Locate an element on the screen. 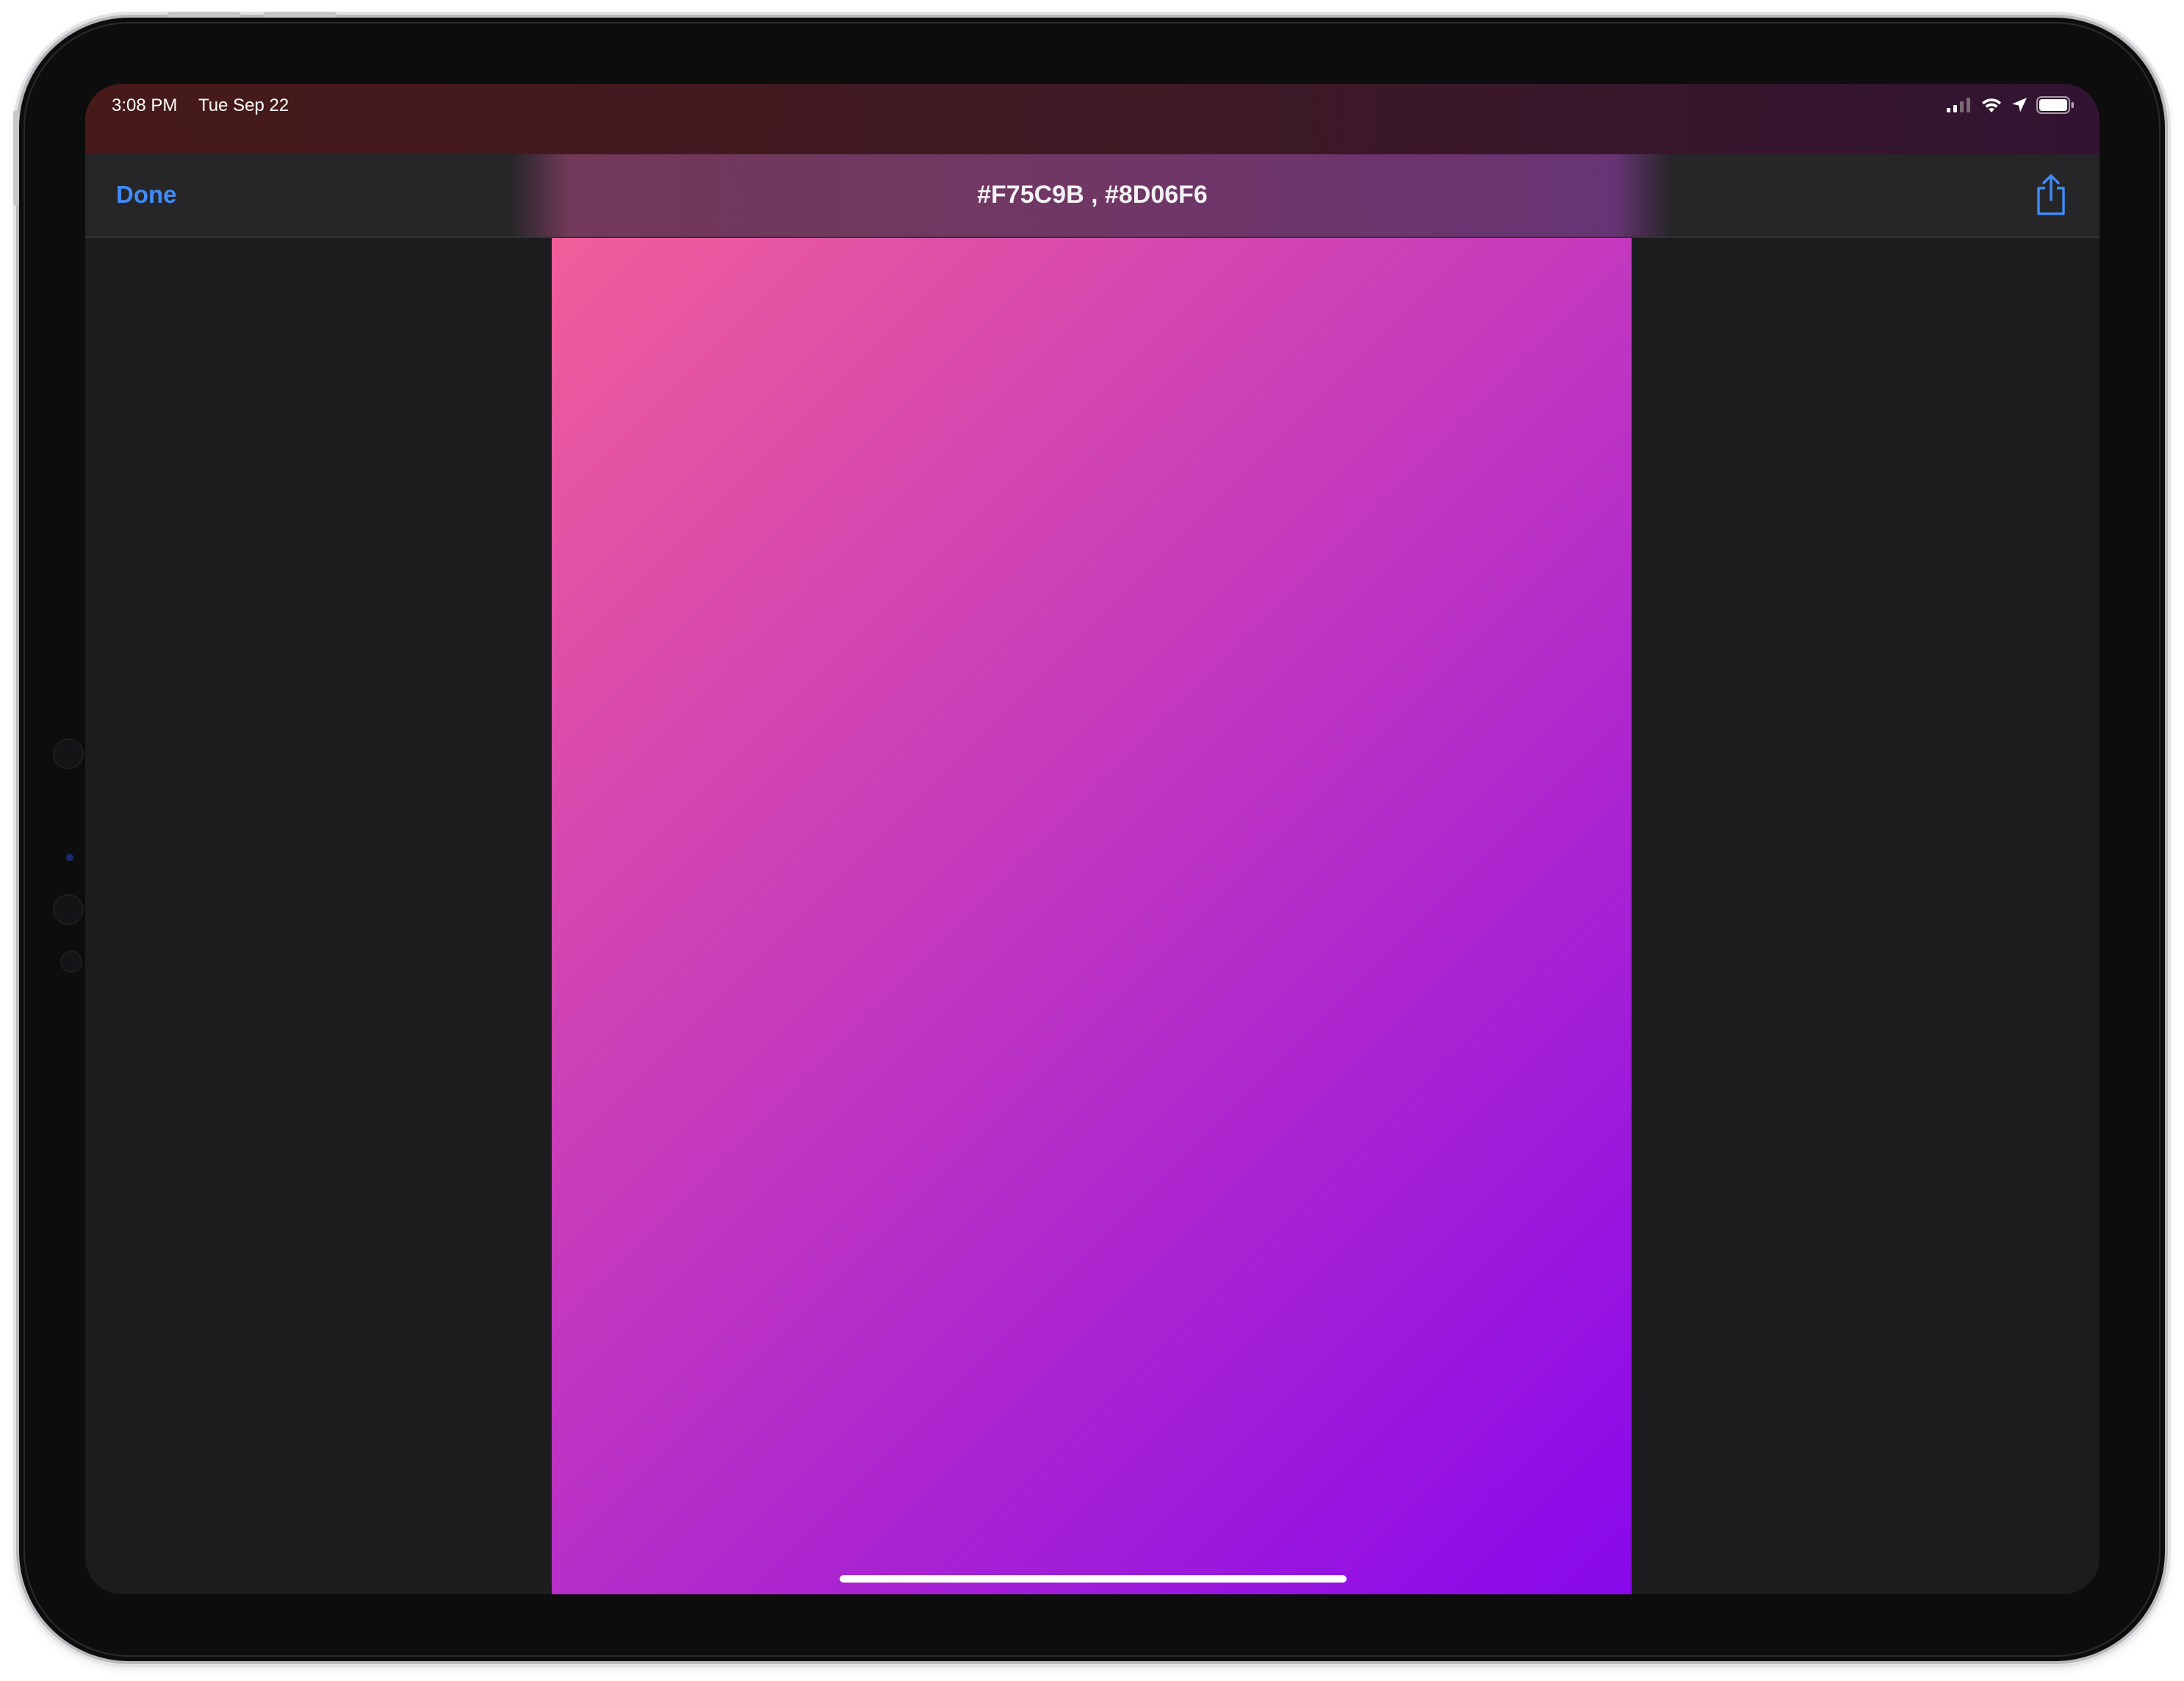 The image size is (2184, 1681). navigation-bar: Done #F75C9B , #8D06F6 is located at coordinates (1092, 196).